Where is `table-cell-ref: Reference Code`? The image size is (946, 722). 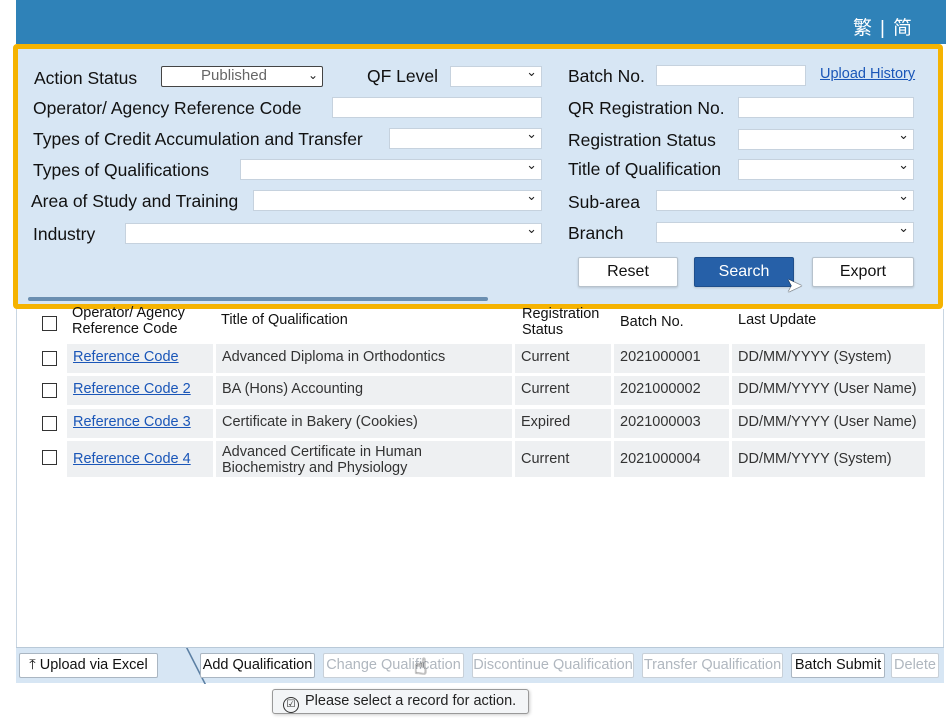 table-cell-ref: Reference Code is located at coordinates (140, 358).